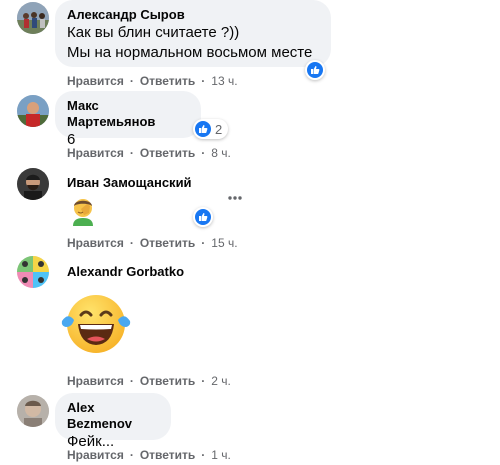 The height and width of the screenshot is (465, 500). I want to click on timestamp: 1 ч., so click(221, 455).